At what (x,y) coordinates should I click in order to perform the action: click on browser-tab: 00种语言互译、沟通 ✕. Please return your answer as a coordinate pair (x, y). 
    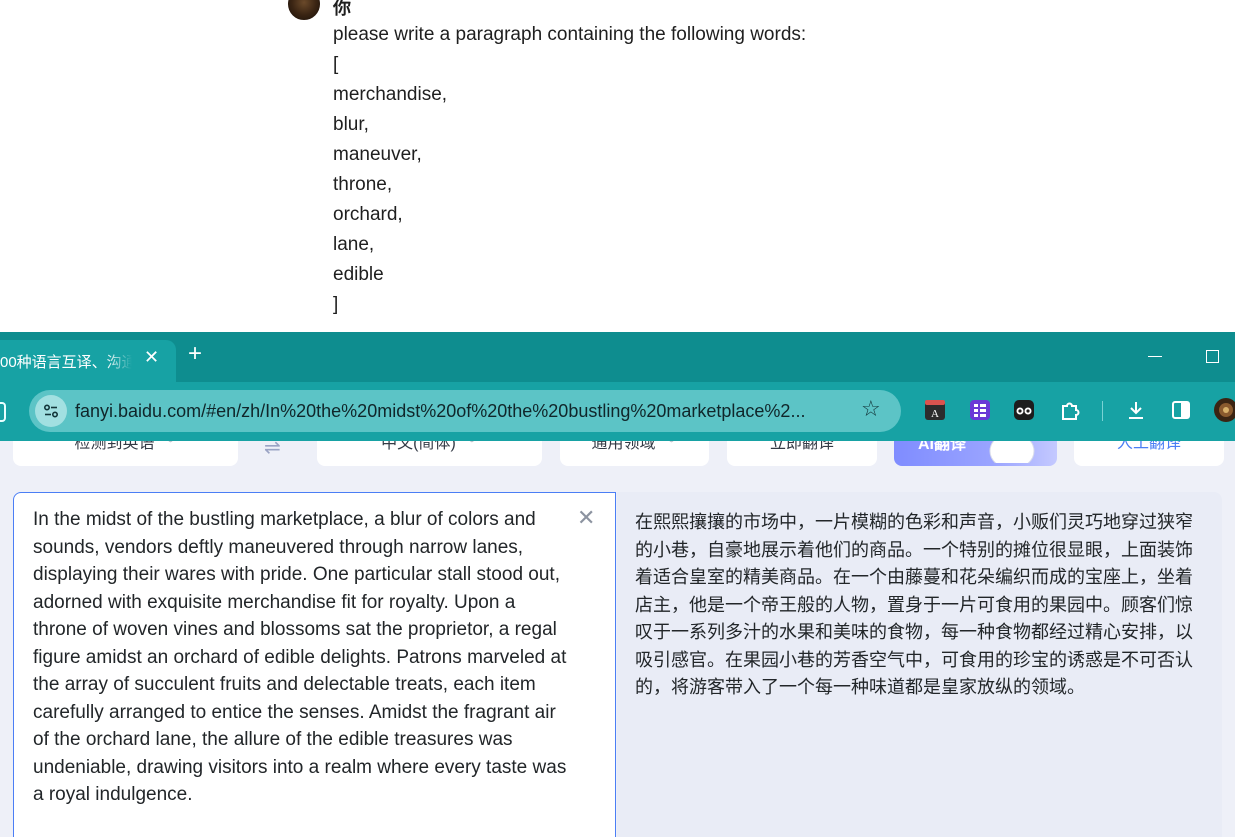
    Looking at the image, I should click on (88, 361).